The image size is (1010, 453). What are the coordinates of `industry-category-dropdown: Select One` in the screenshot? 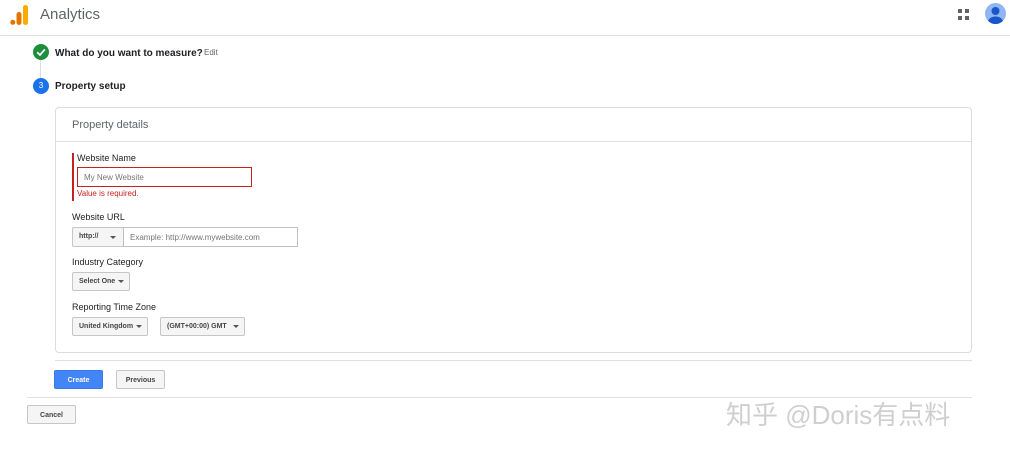 It's located at (101, 281).